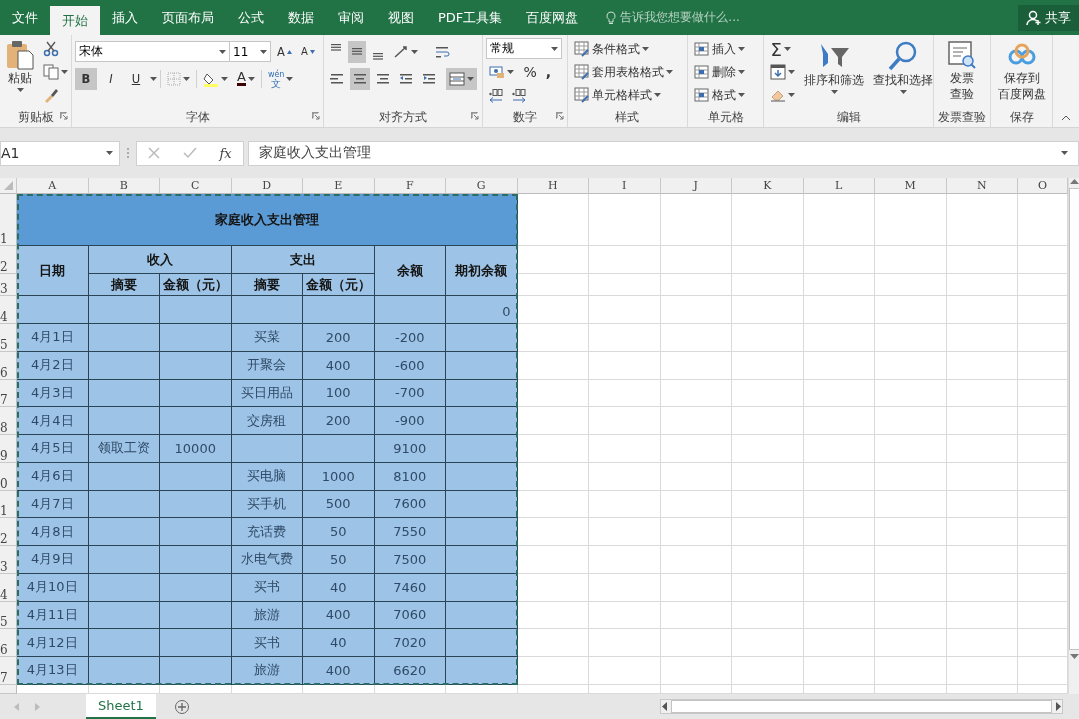  I want to click on row-header: 1, so click(4, 239).